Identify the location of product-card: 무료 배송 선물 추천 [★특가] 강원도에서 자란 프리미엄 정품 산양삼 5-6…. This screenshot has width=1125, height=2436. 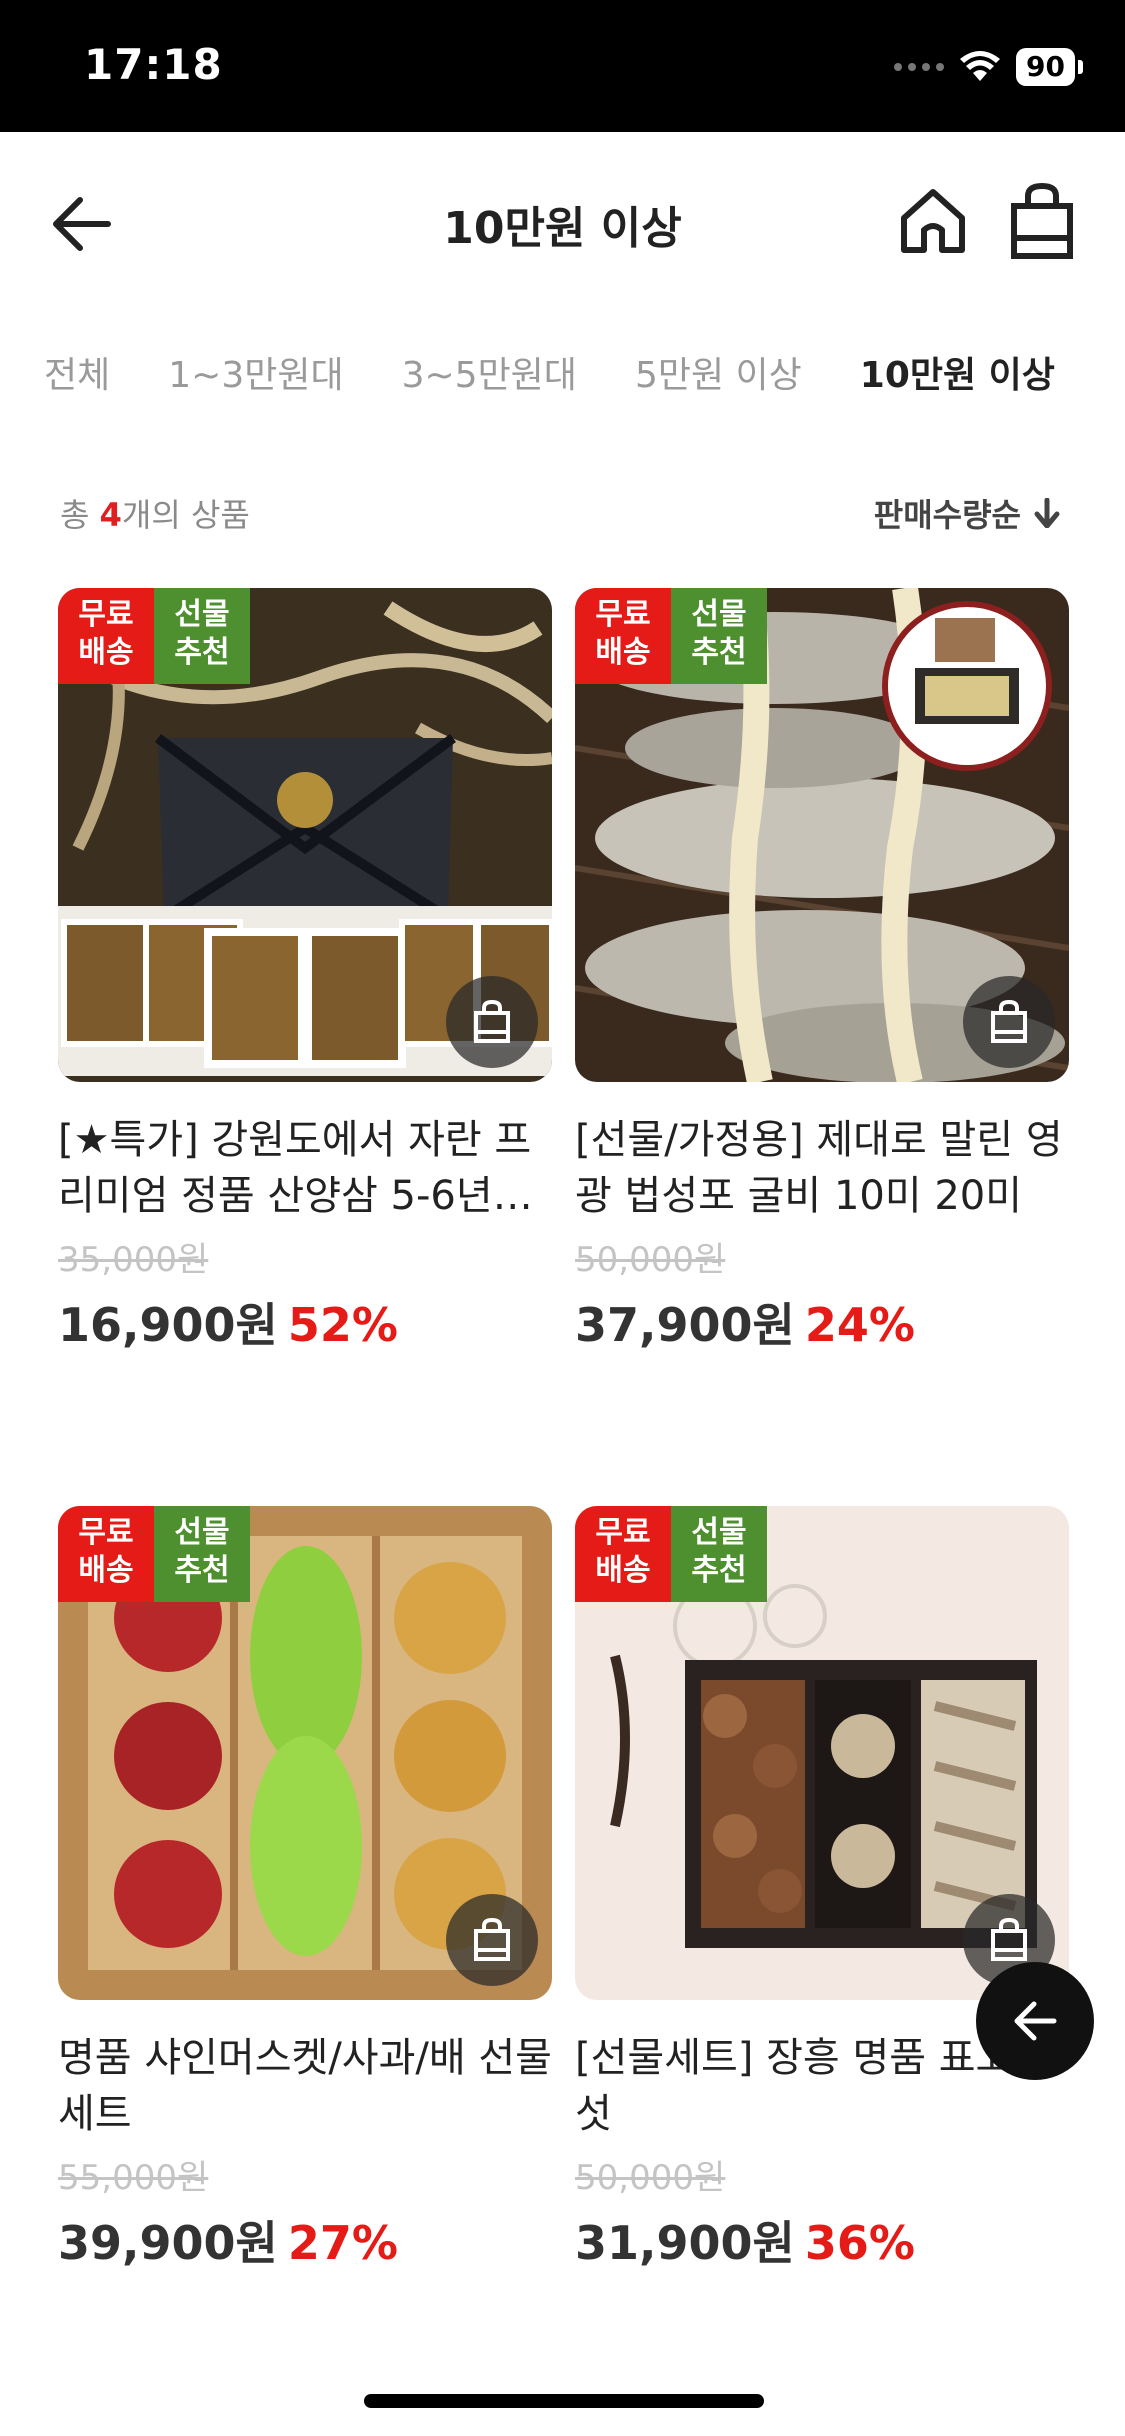
(305, 971).